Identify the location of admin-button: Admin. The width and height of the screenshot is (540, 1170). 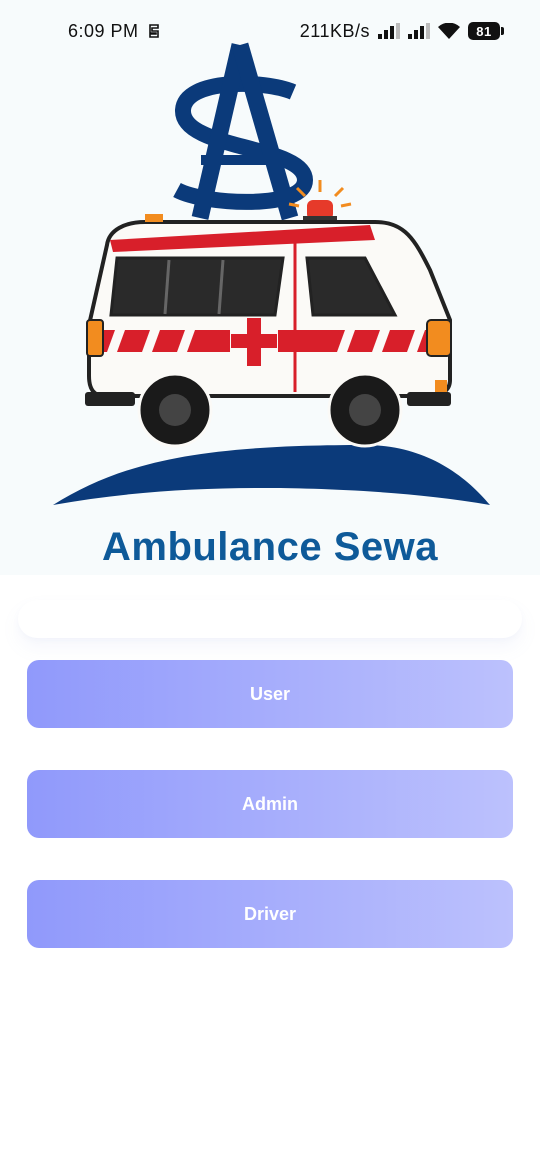
(270, 804).